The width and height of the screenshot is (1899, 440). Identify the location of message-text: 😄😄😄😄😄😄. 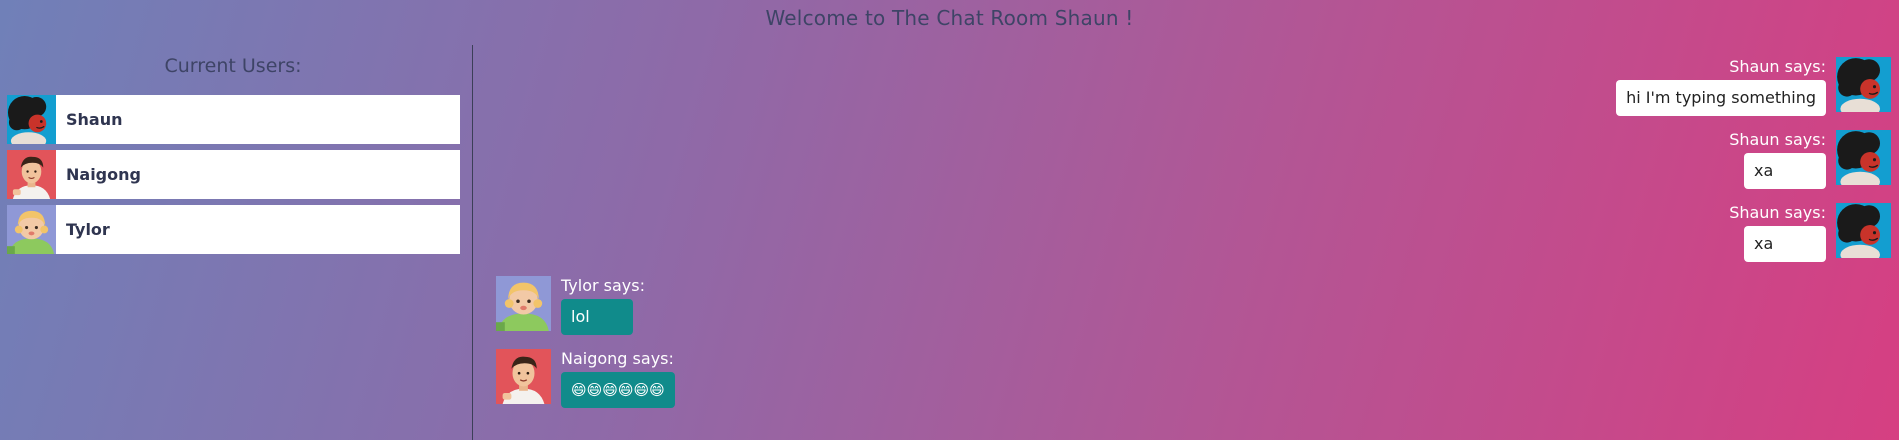
(618, 390).